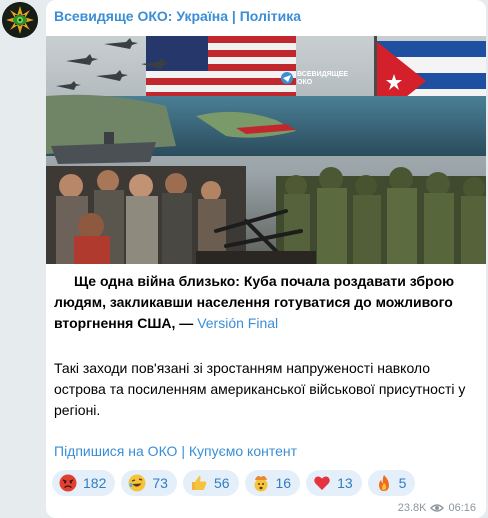 This screenshot has height=518, width=488. I want to click on reaction-count: 56, so click(221, 483).